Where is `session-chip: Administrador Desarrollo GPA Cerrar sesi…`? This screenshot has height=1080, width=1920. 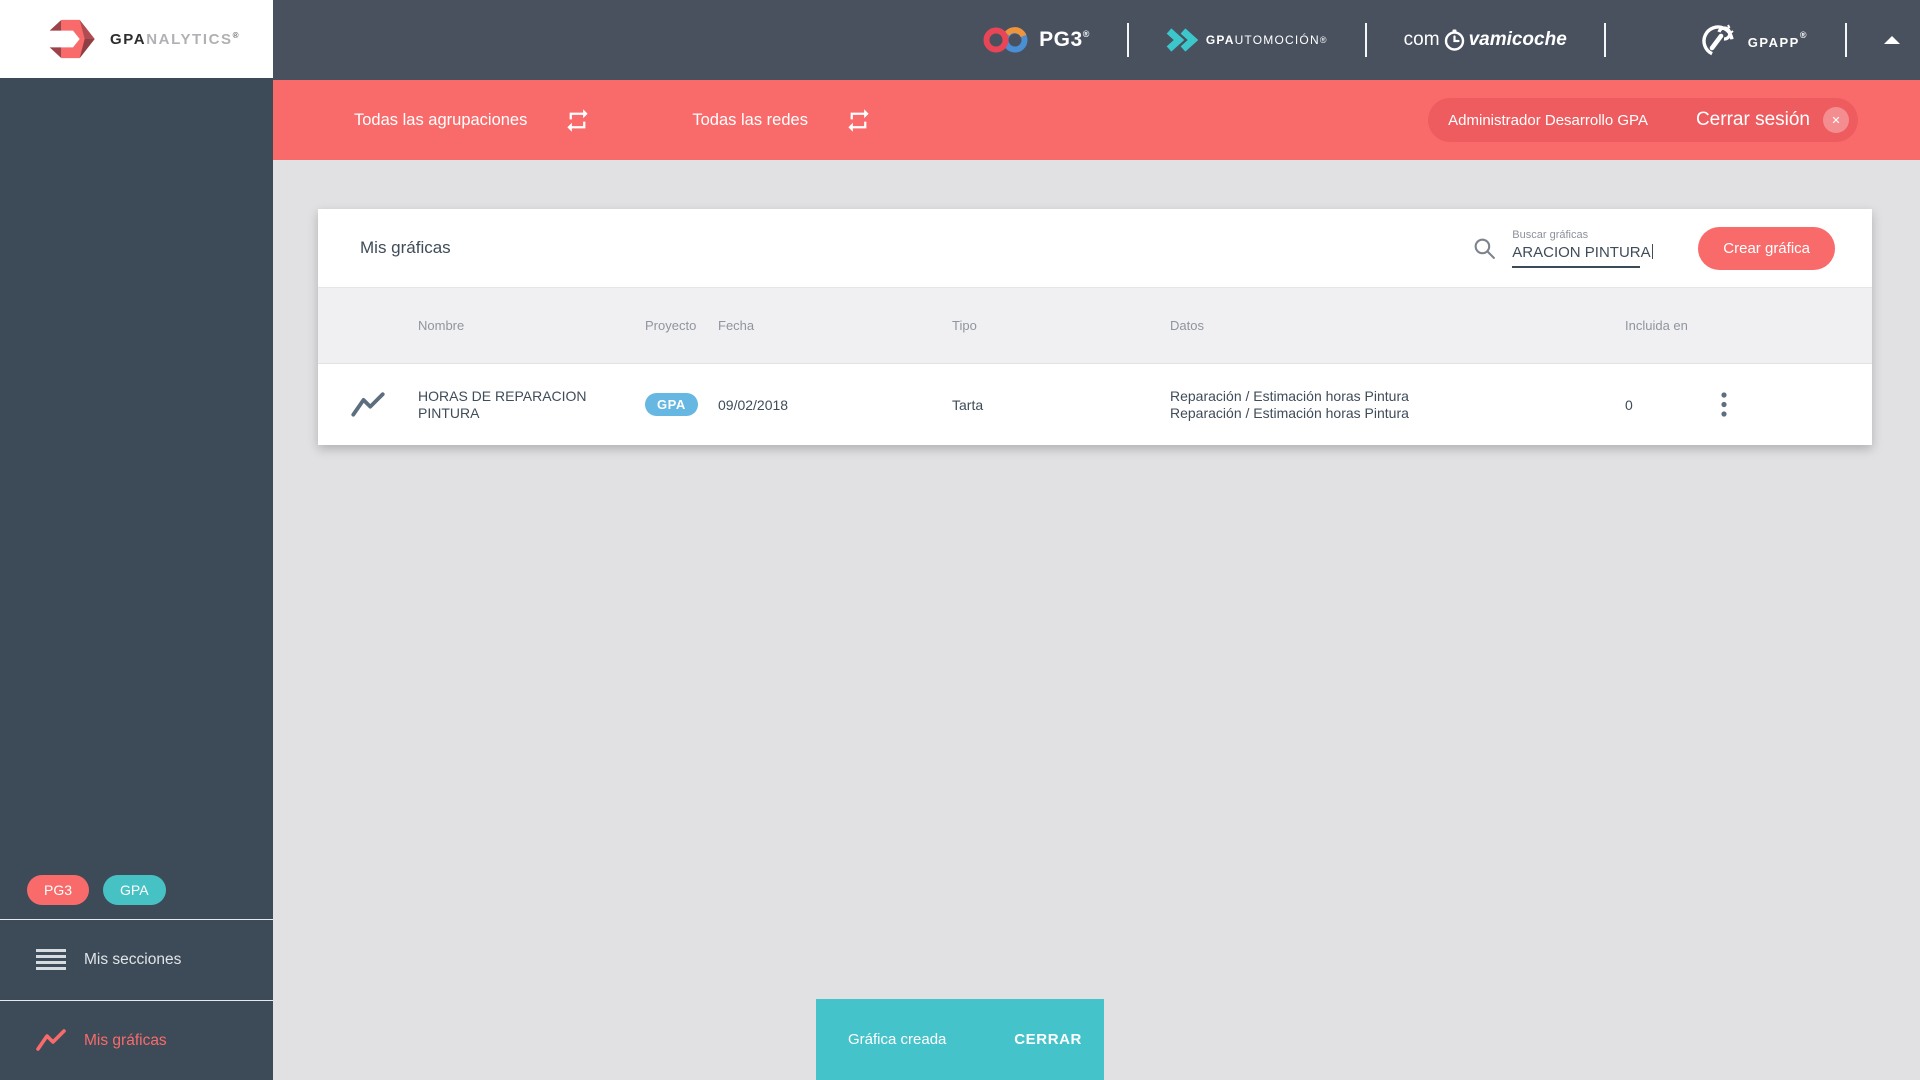
session-chip: Administrador Desarrollo GPA Cerrar sesi… is located at coordinates (1643, 120).